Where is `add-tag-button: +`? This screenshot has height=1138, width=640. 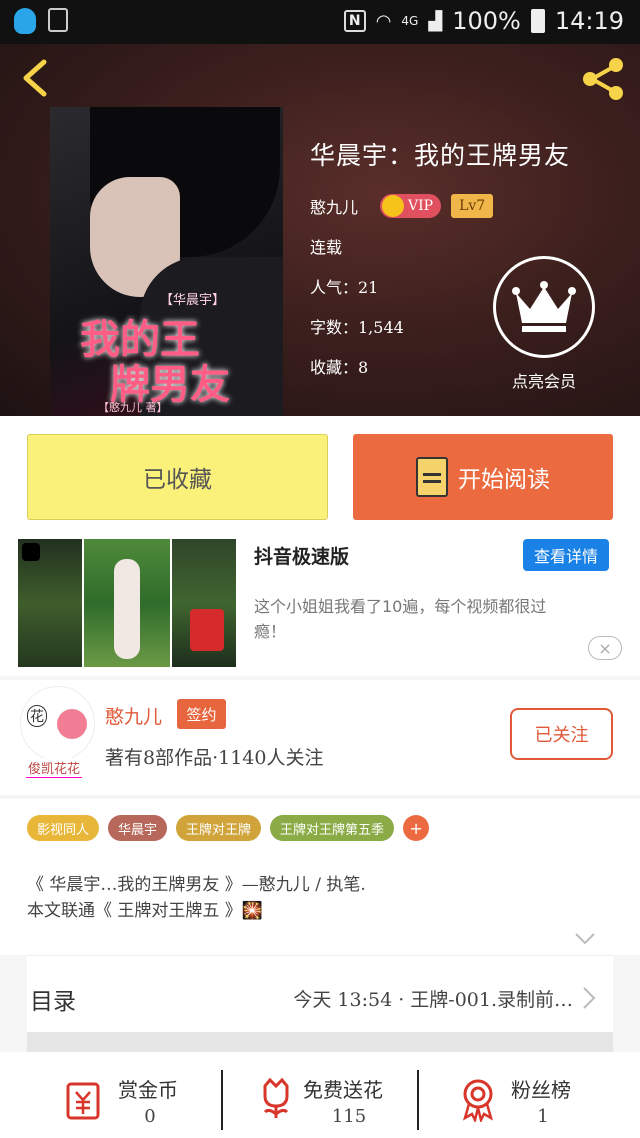 add-tag-button: + is located at coordinates (416, 828).